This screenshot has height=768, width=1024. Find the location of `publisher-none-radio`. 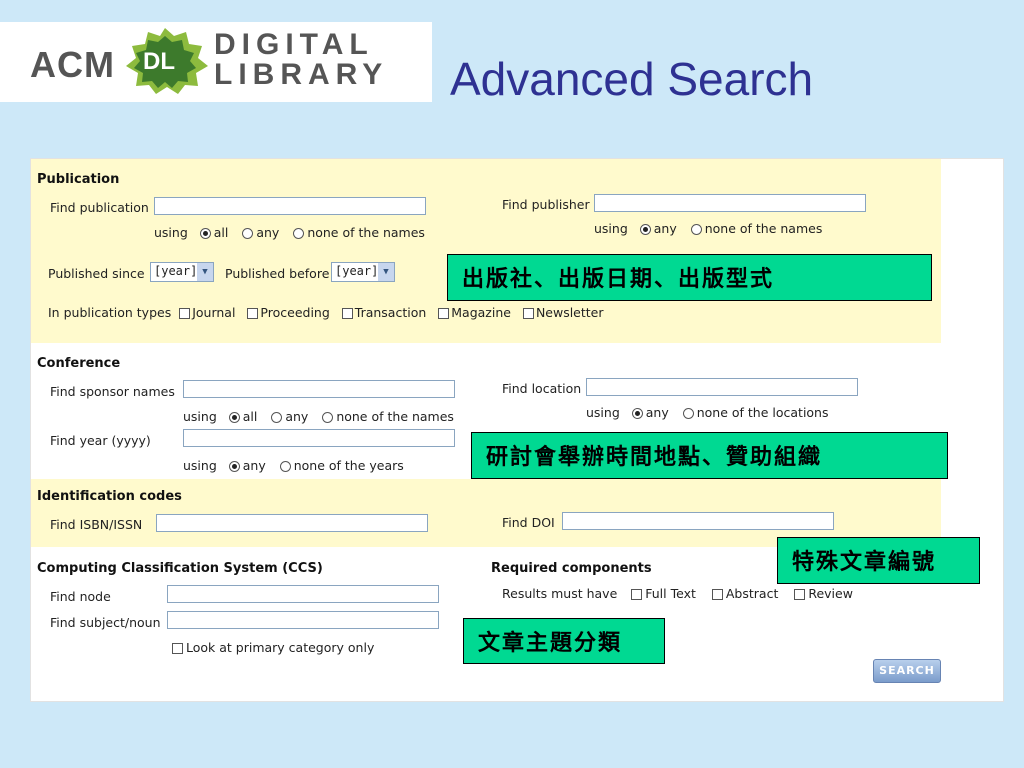

publisher-none-radio is located at coordinates (696, 229).